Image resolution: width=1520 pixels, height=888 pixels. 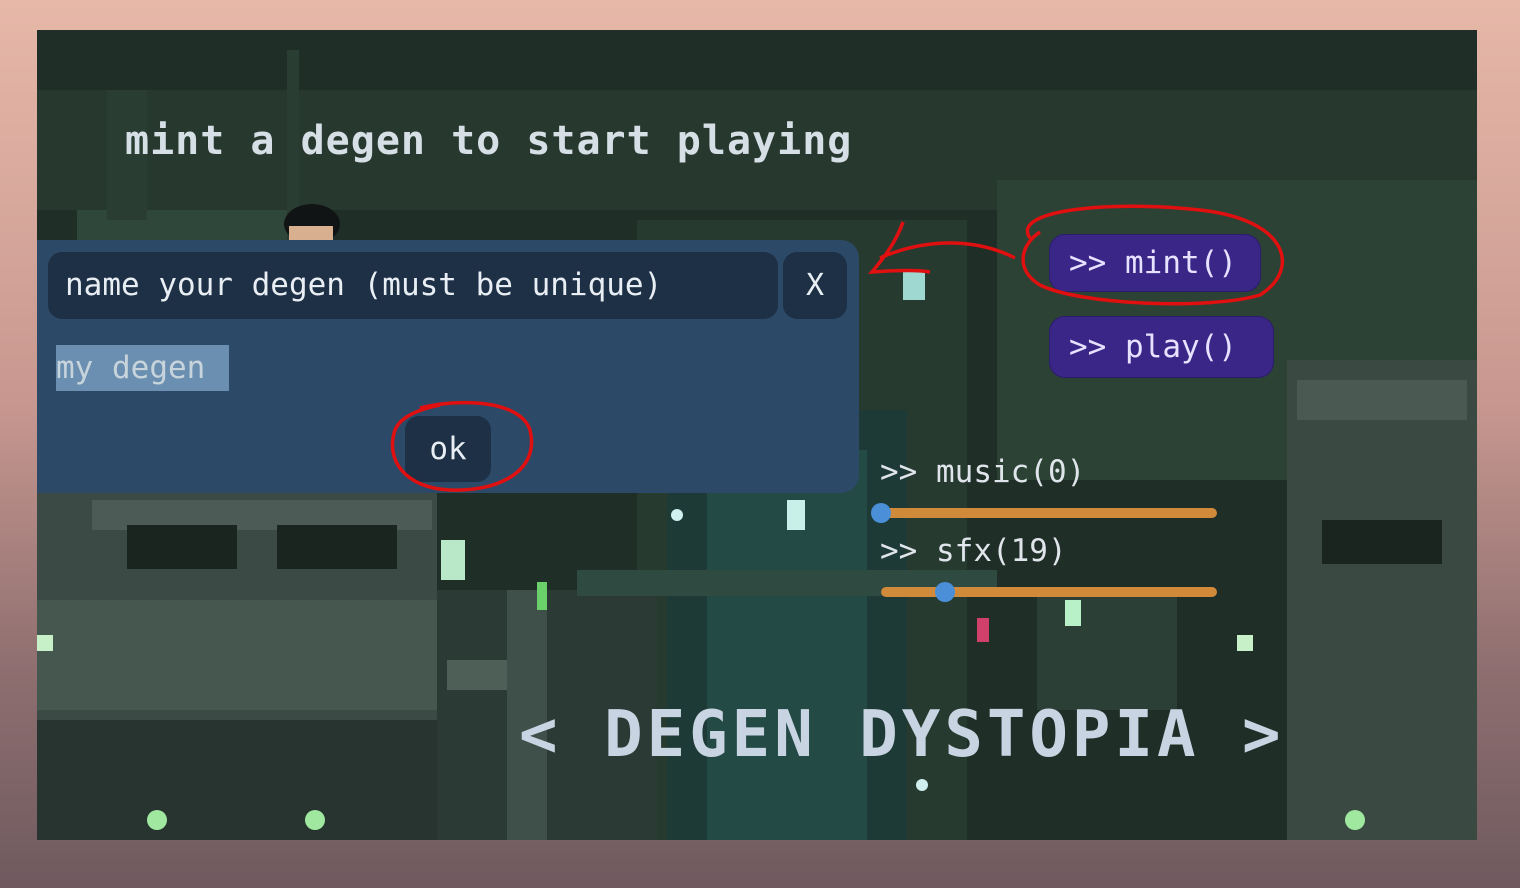 What do you see at coordinates (1044, 513) in the screenshot?
I see `music-slider` at bounding box center [1044, 513].